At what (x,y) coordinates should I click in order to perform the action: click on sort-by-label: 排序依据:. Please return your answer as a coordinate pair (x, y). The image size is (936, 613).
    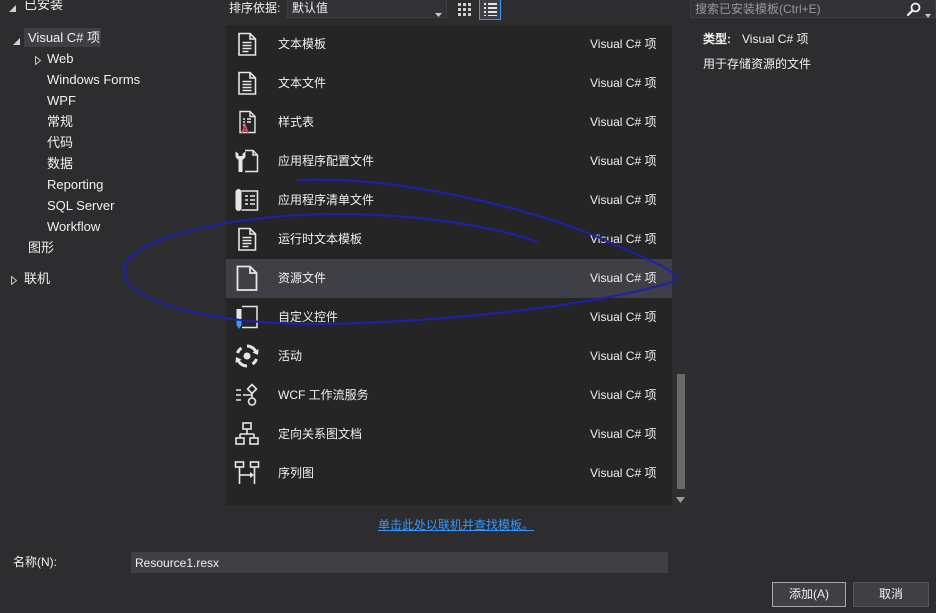
    Looking at the image, I should click on (255, 8).